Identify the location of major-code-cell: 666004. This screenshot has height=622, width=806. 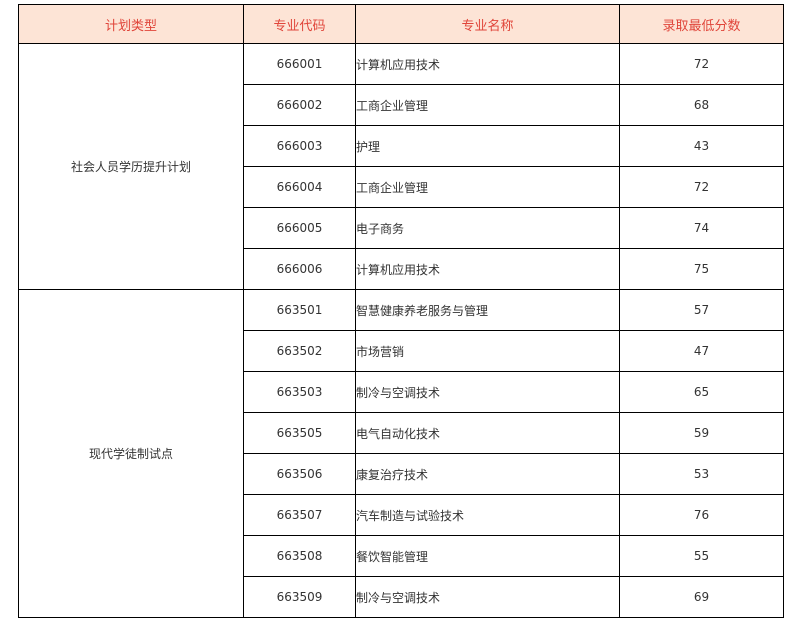
(299, 187).